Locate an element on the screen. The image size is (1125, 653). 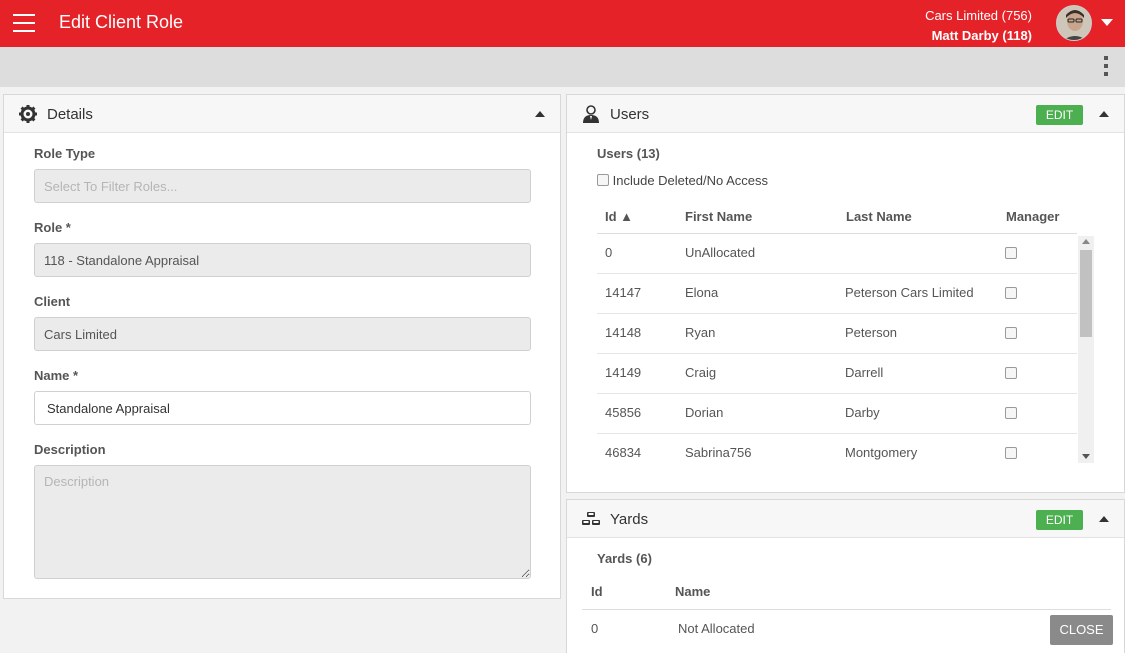
yards-title: Yards is located at coordinates (629, 519).